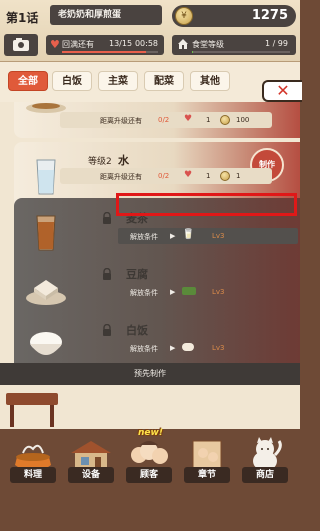 This screenshot has width=320, height=531. What do you see at coordinates (118, 81) in the screenshot?
I see `tab-main-dish: 主菜` at bounding box center [118, 81].